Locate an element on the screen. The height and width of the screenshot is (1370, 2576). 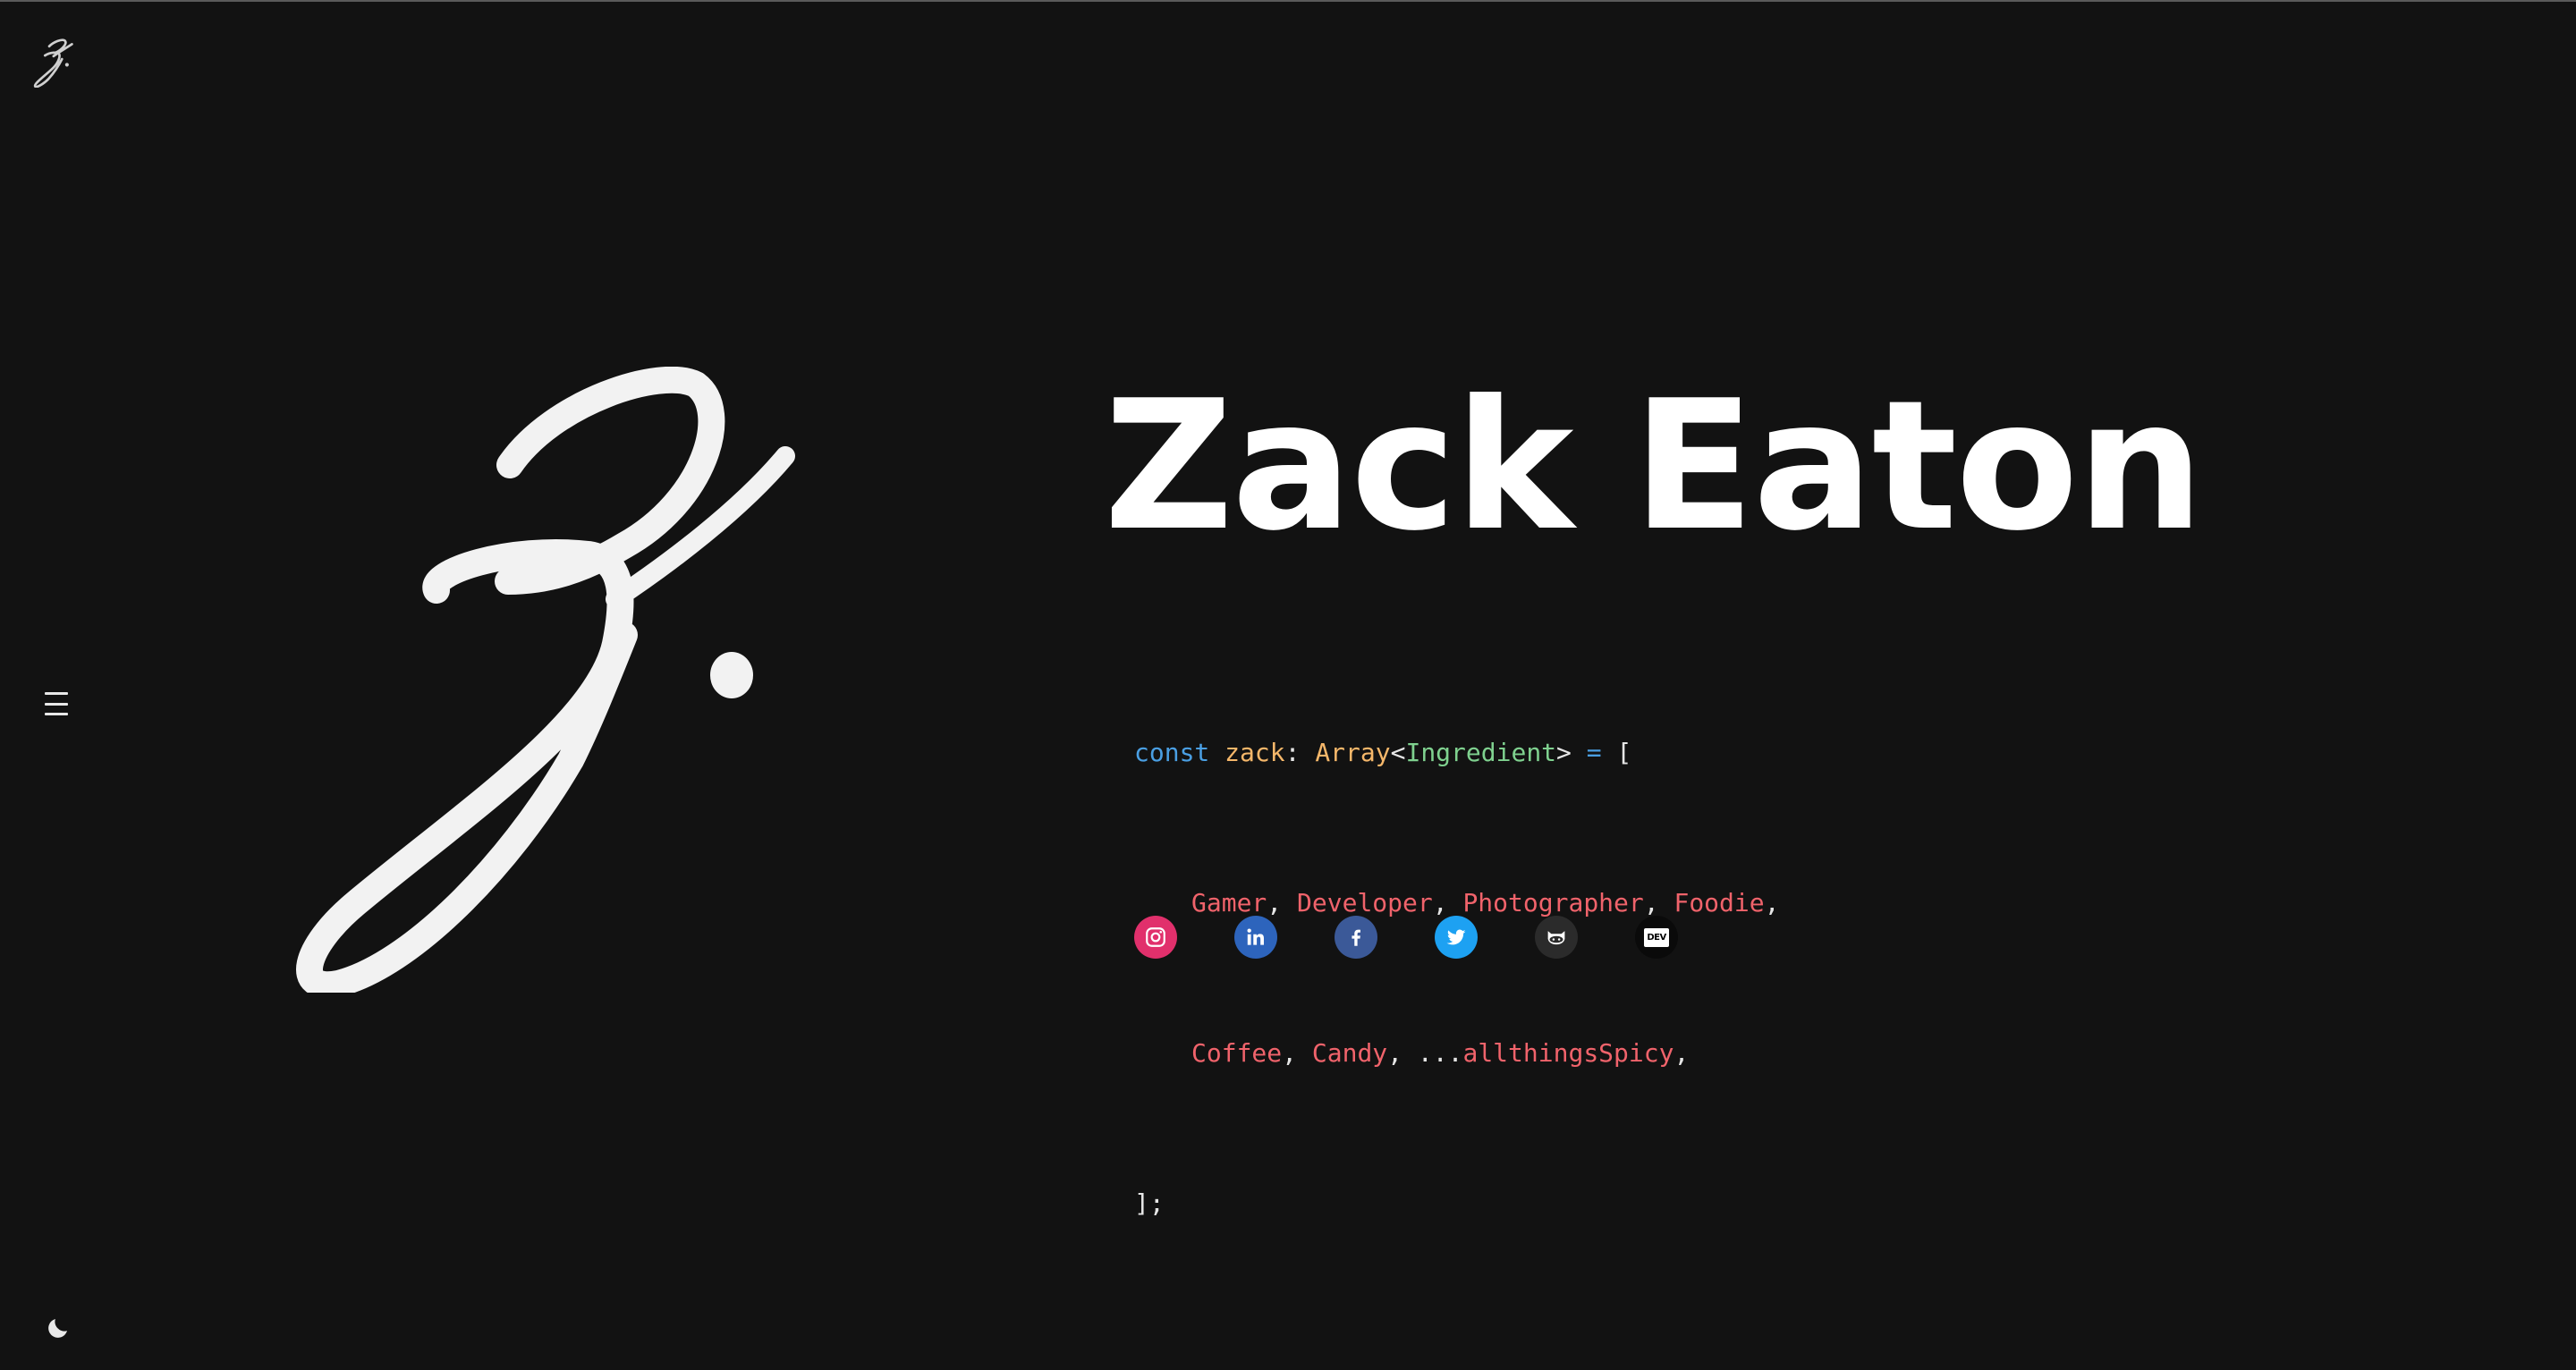
code-lt: < is located at coordinates (1398, 752).